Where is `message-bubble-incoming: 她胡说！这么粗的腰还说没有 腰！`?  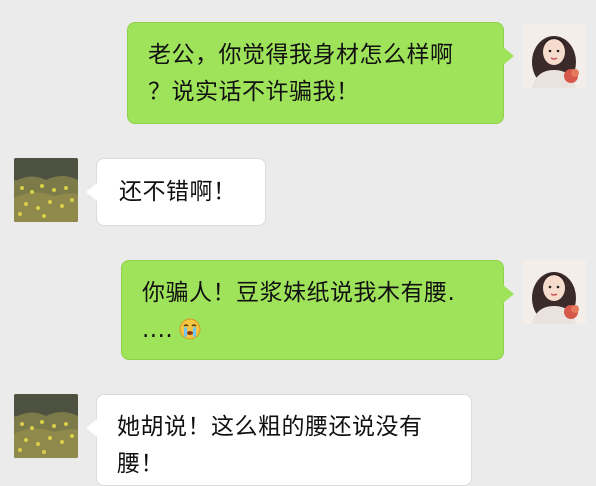
message-bubble-incoming: 她胡说！这么粗的腰还说没有 腰！ is located at coordinates (279, 440).